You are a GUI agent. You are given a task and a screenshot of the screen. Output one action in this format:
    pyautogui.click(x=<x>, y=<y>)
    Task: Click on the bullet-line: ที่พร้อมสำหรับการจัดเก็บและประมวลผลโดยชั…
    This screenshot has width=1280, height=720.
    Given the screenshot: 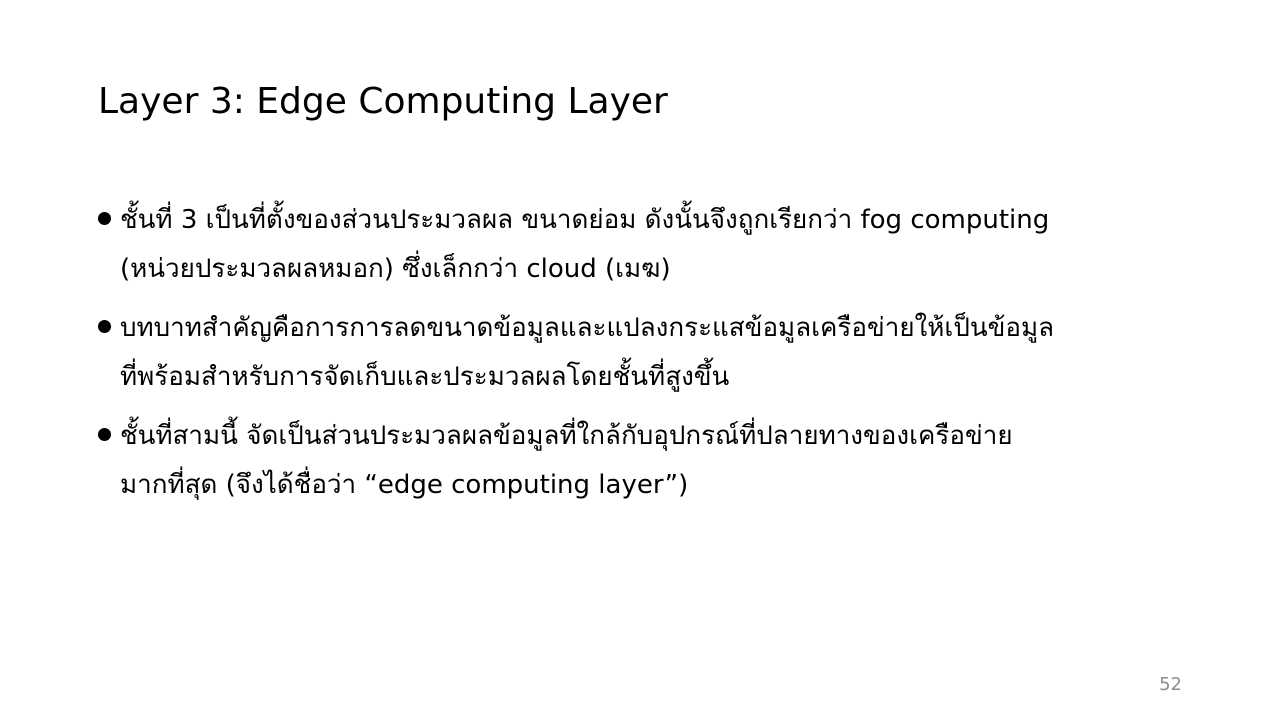 What is the action you would take?
    pyautogui.click(x=425, y=377)
    